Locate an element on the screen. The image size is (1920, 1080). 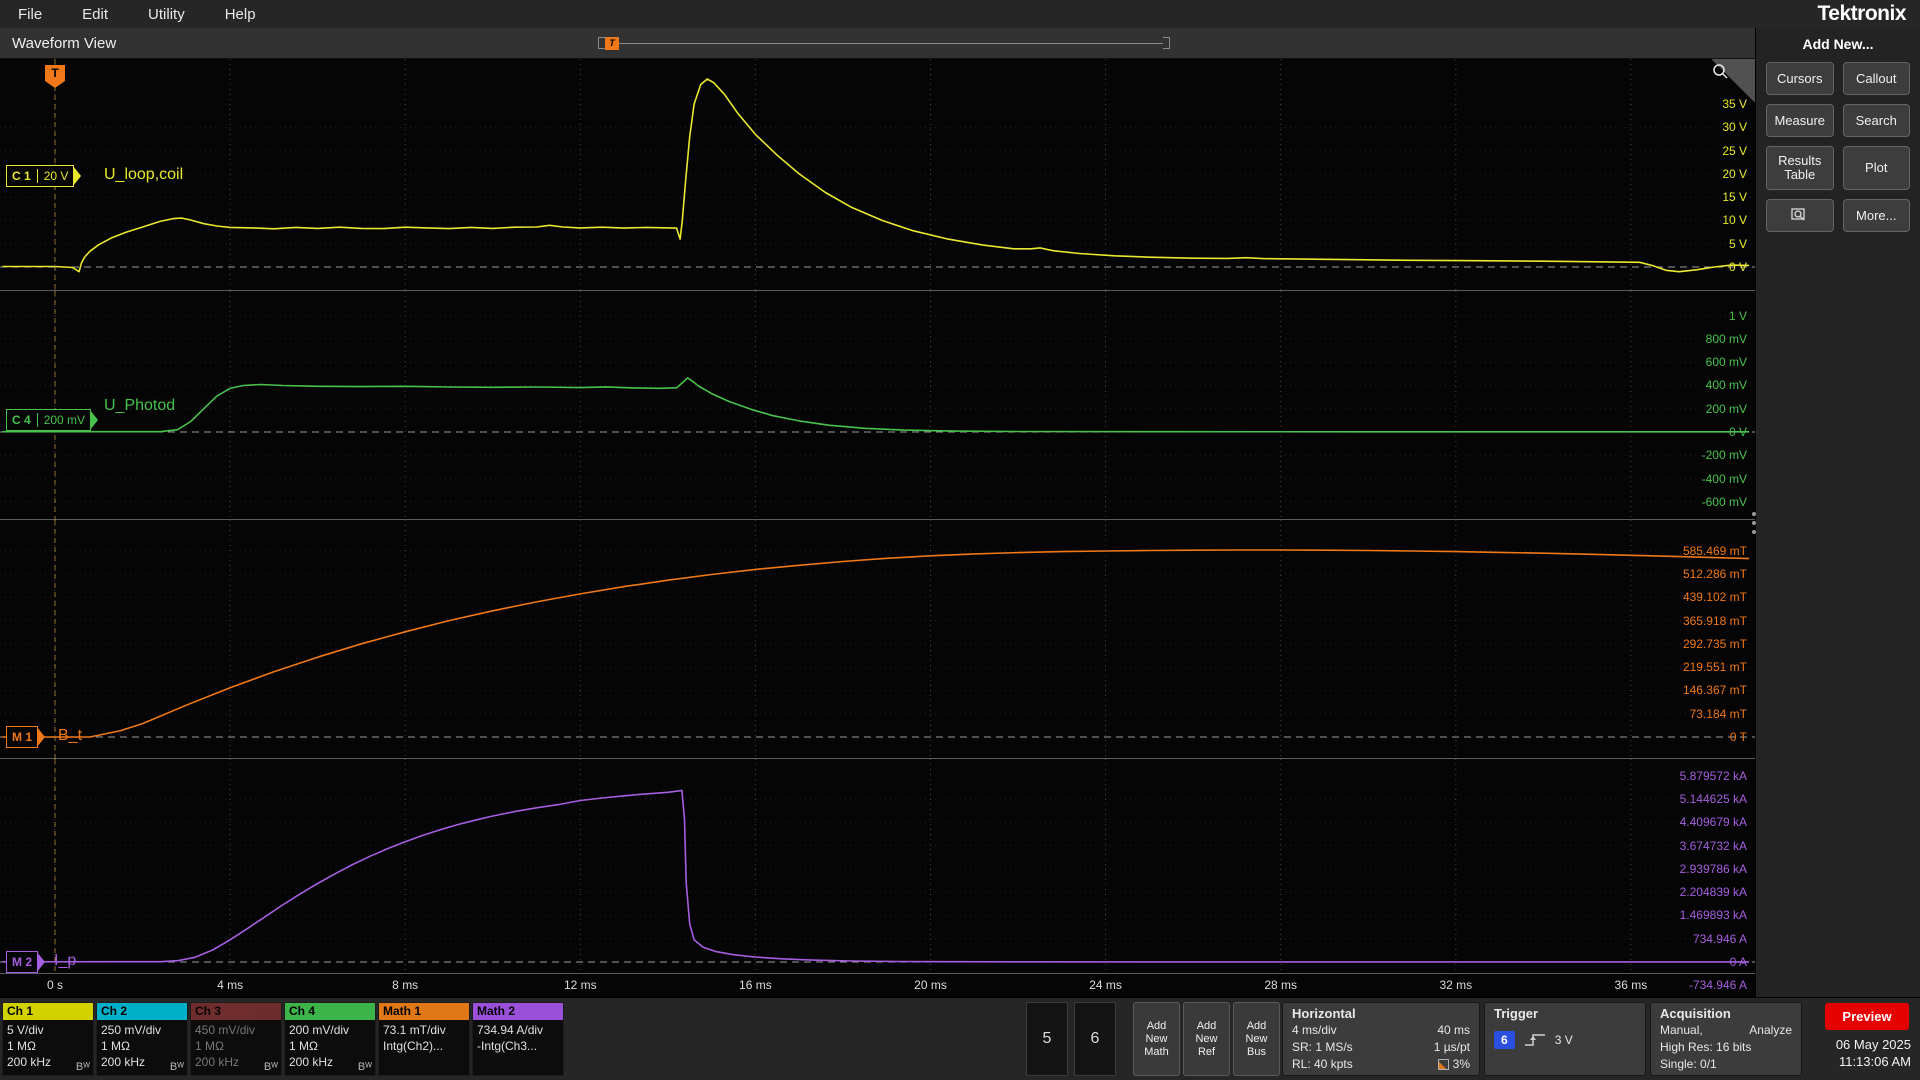
ch4-y-tick-label: 0 V is located at coordinates (1737, 432).